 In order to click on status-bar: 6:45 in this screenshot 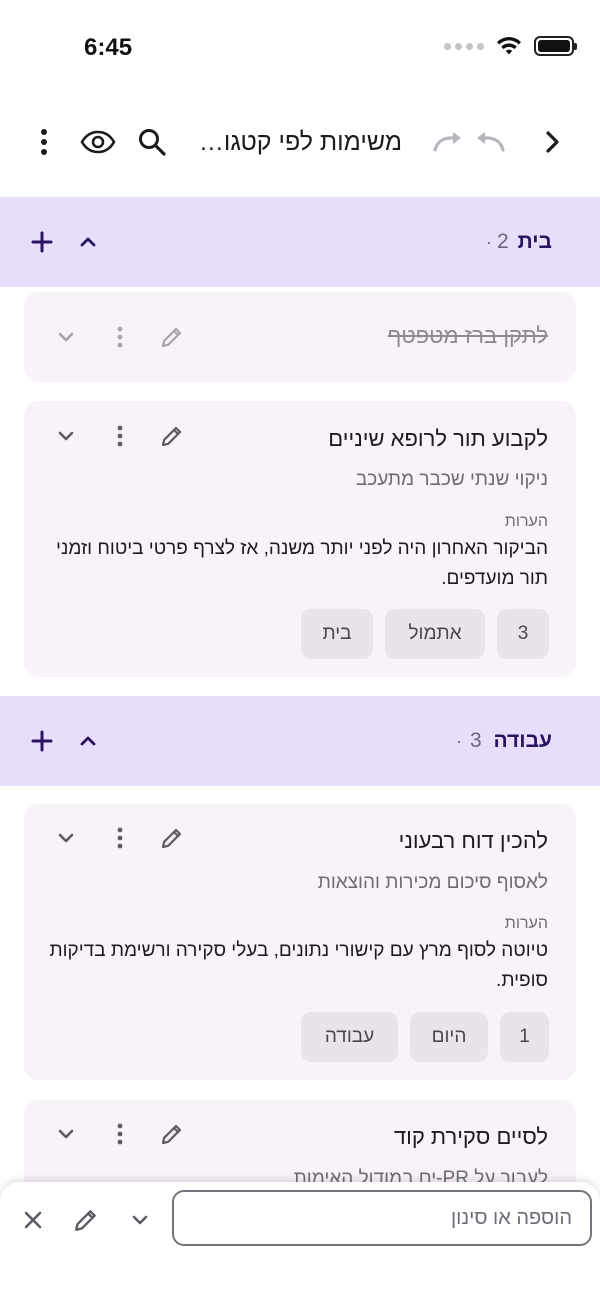, I will do `click(300, 48)`.